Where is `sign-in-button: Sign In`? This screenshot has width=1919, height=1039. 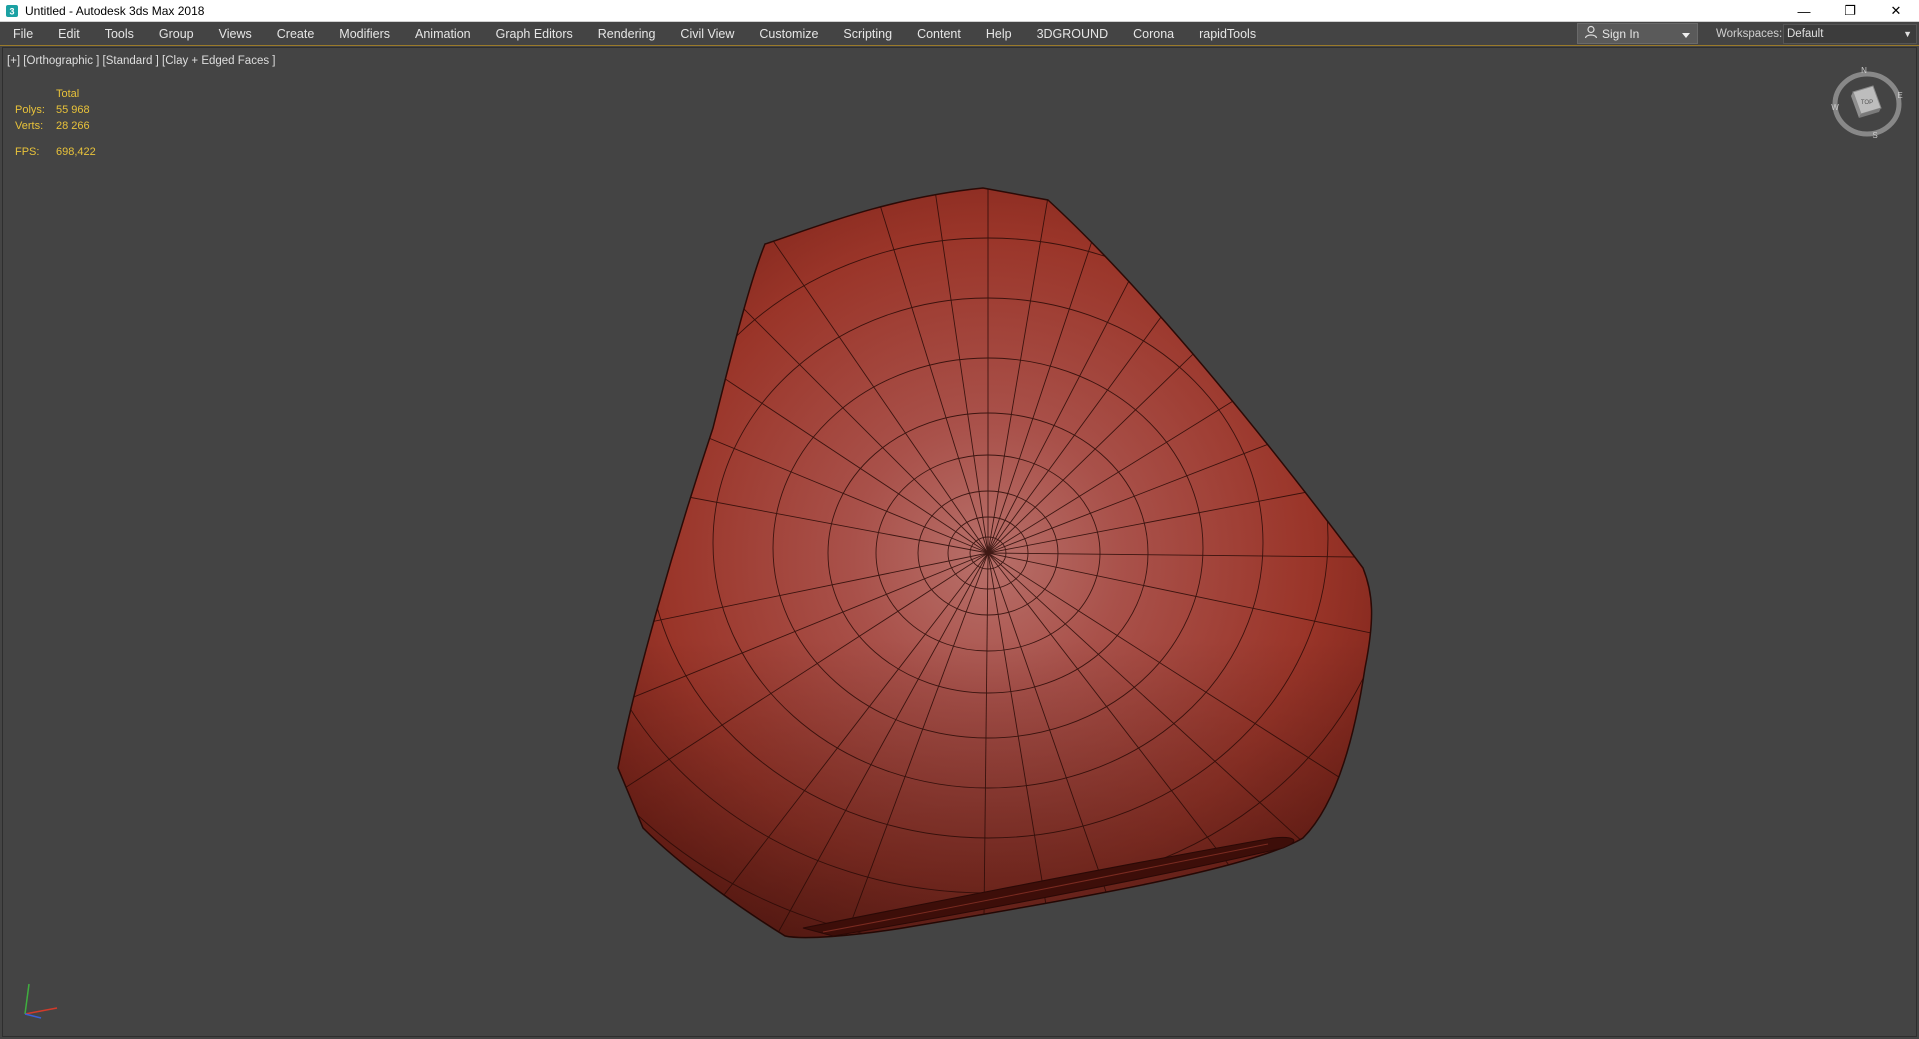 sign-in-button: Sign In is located at coordinates (1637, 33).